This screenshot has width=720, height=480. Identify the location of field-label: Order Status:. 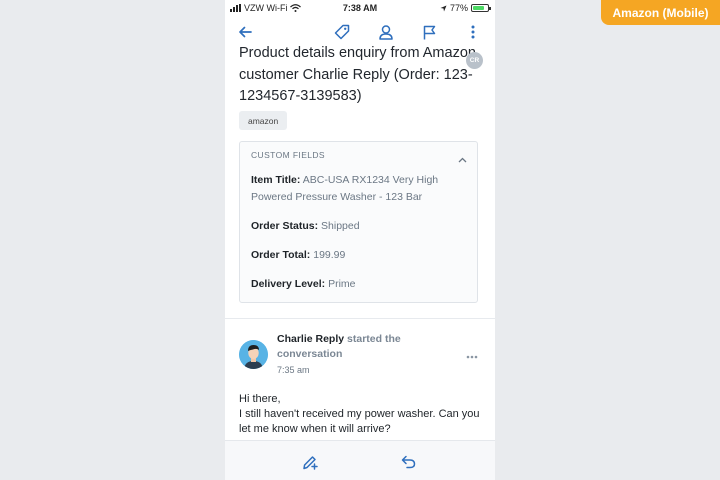
(285, 226).